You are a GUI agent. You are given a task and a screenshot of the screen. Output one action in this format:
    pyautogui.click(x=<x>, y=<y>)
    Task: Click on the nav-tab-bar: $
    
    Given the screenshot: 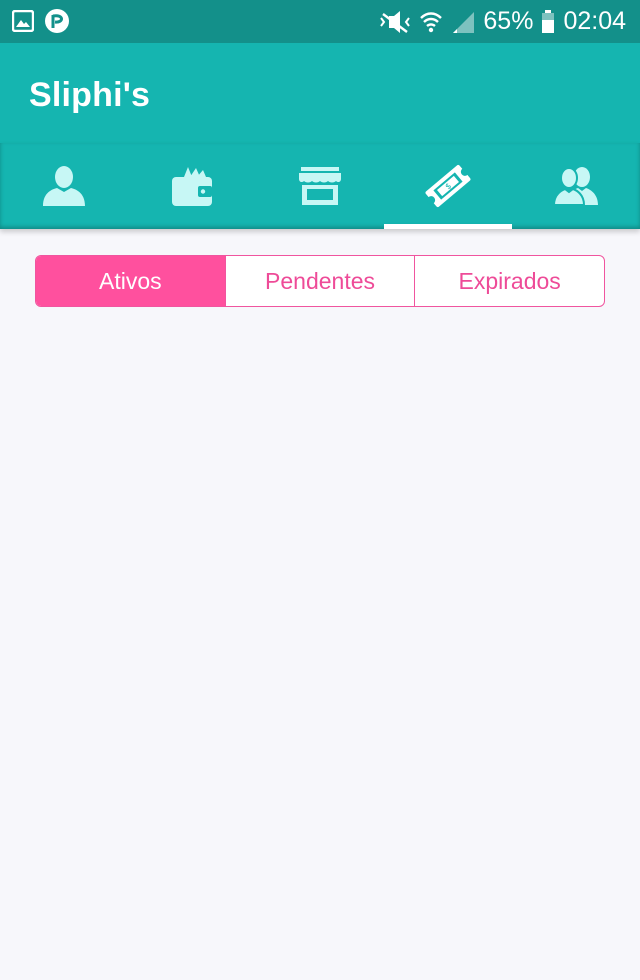 What is the action you would take?
    pyautogui.click(x=320, y=186)
    